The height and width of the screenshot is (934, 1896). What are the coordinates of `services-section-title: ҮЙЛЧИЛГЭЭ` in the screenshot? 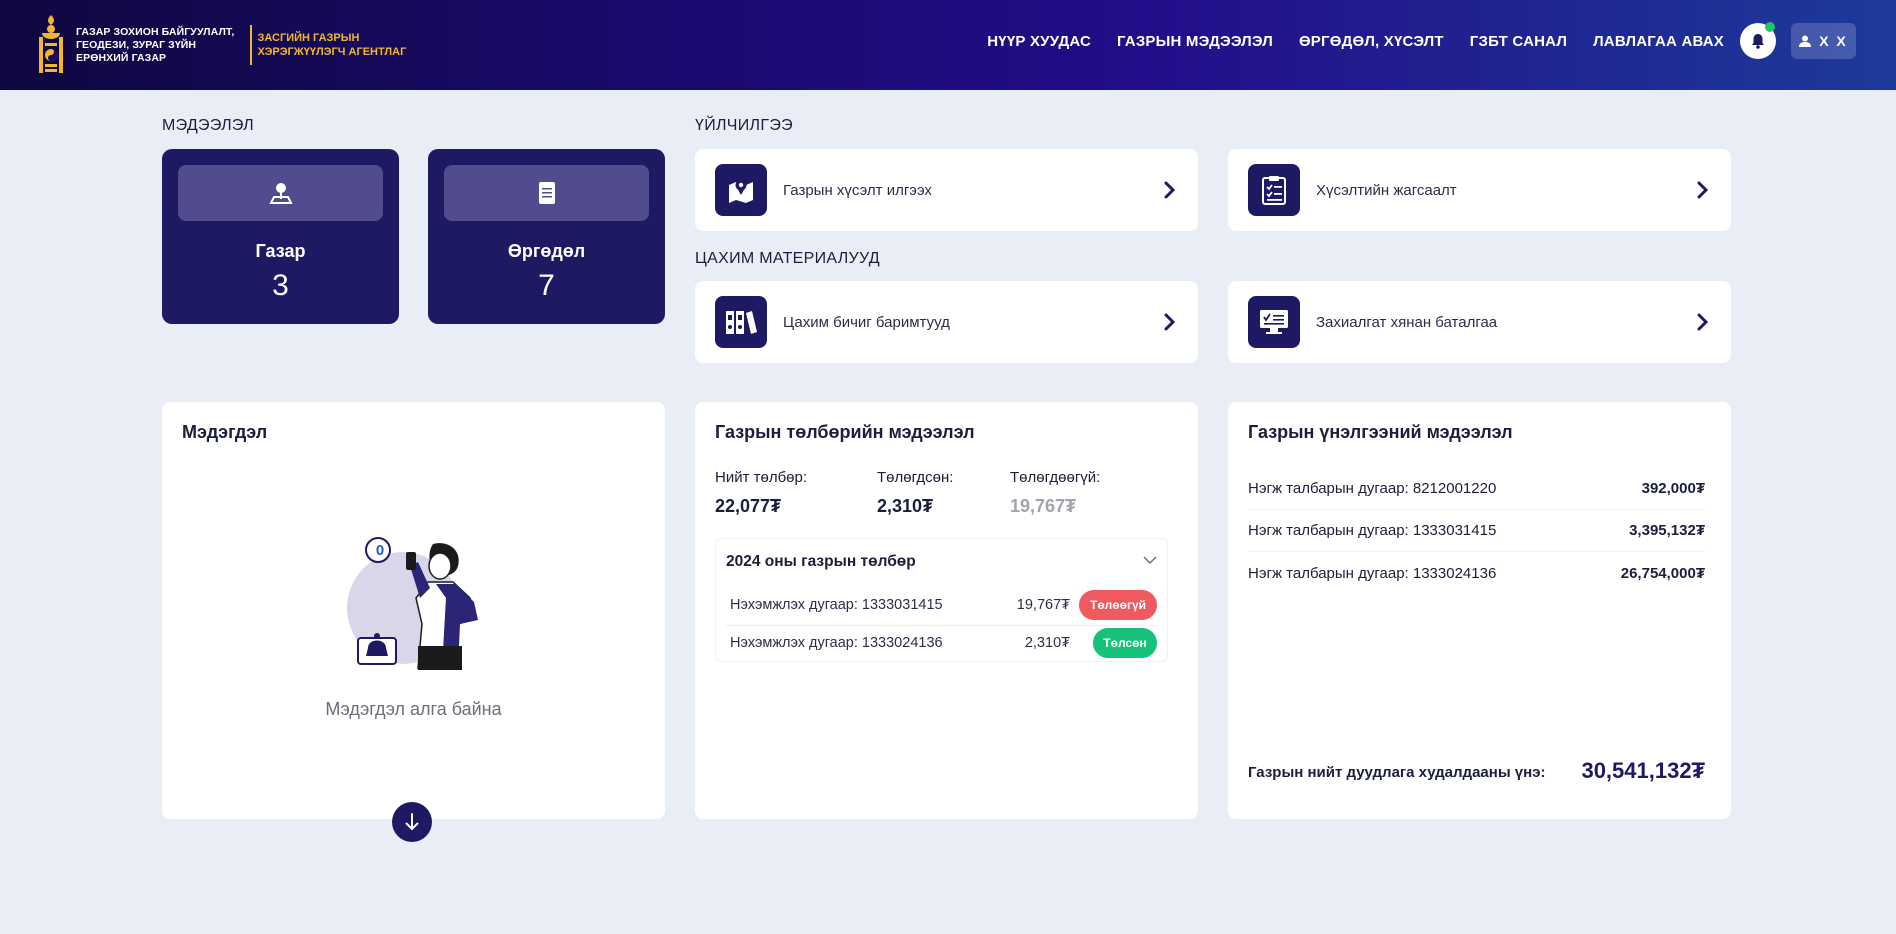 It's located at (744, 125).